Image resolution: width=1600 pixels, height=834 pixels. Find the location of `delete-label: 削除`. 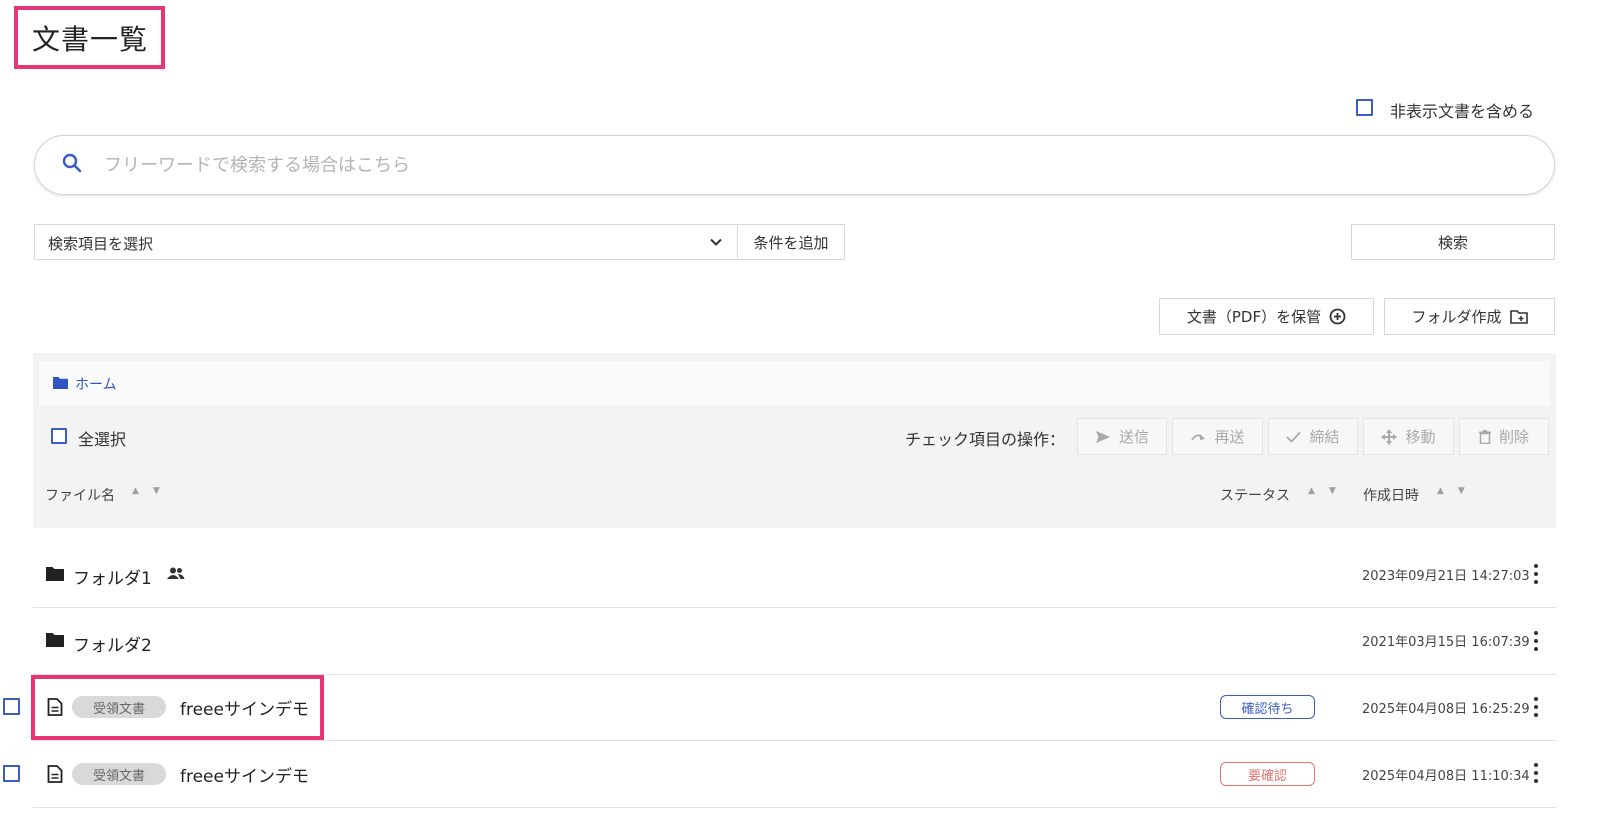

delete-label: 削除 is located at coordinates (1513, 437).